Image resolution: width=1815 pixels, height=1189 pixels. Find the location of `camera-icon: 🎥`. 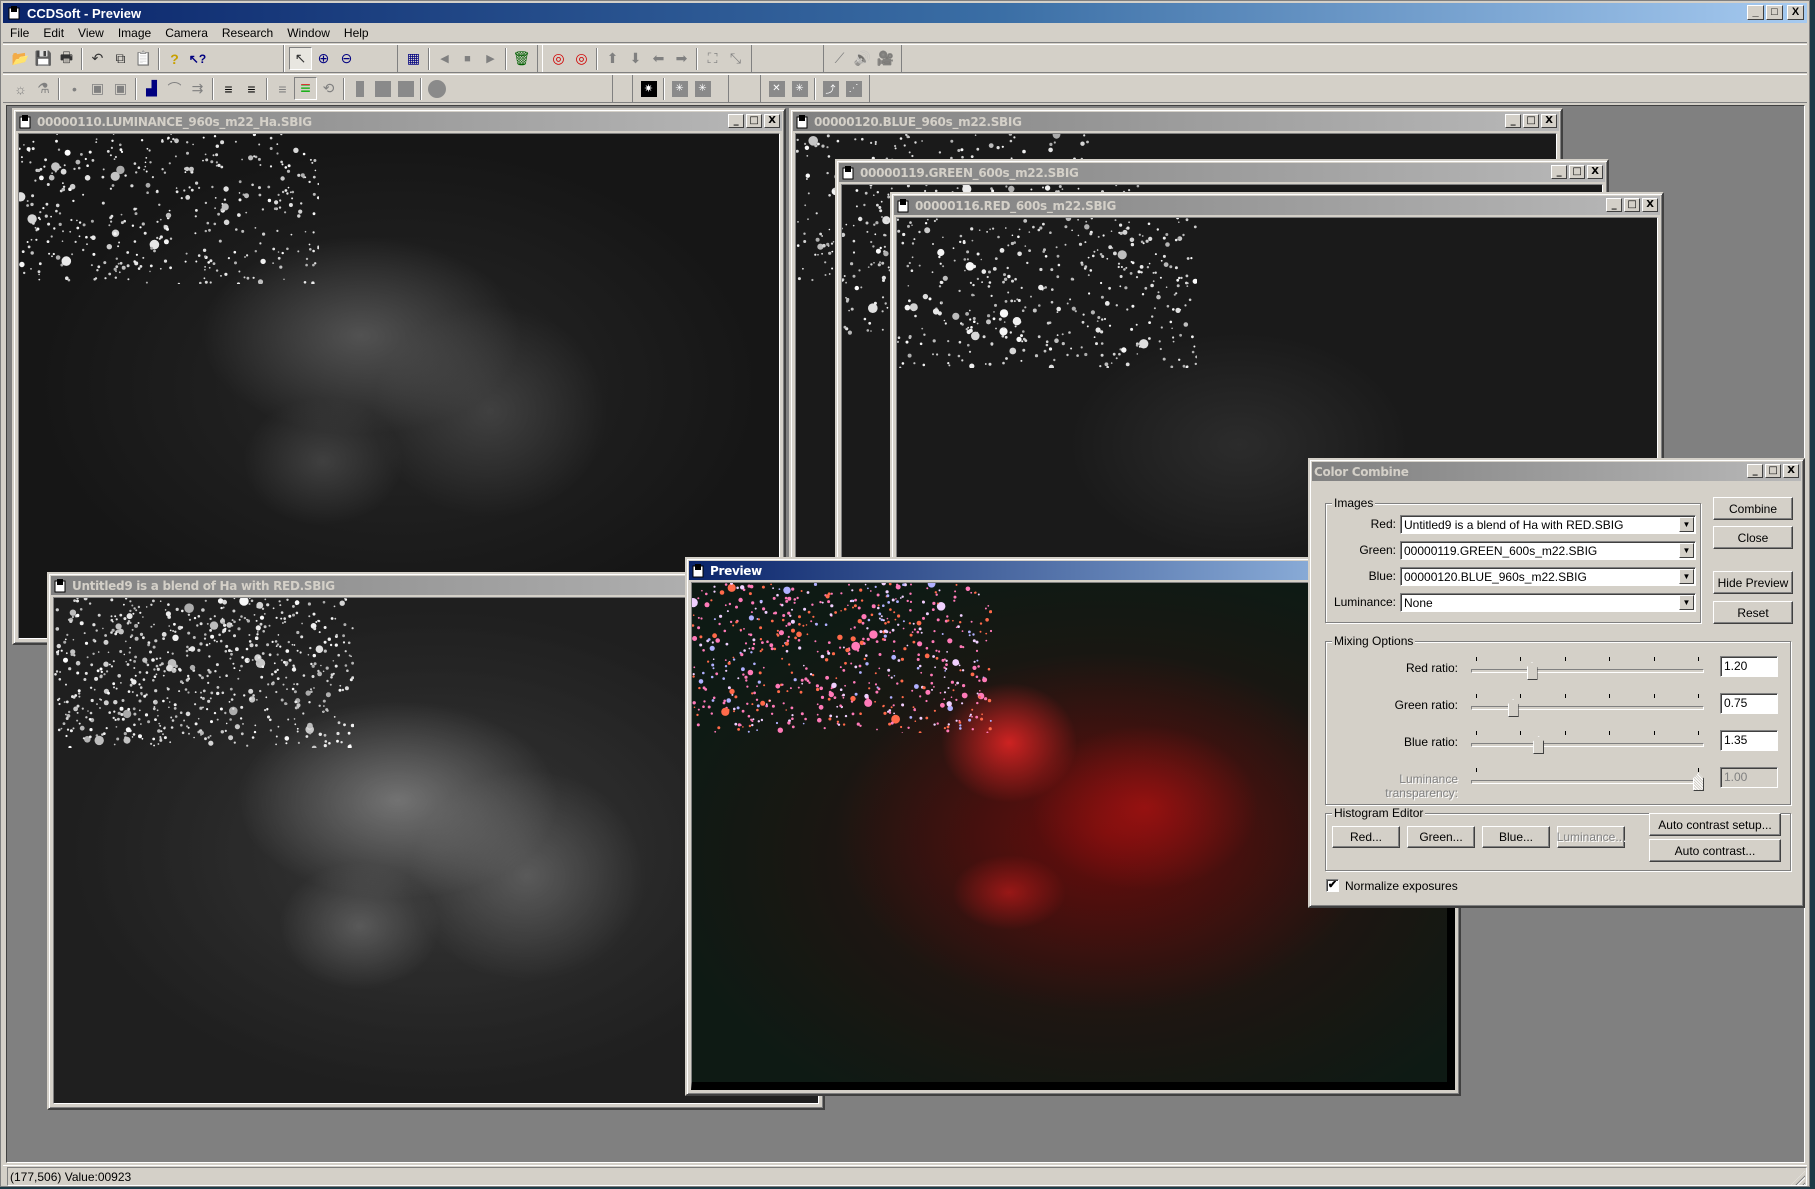

camera-icon: 🎥 is located at coordinates (885, 58).